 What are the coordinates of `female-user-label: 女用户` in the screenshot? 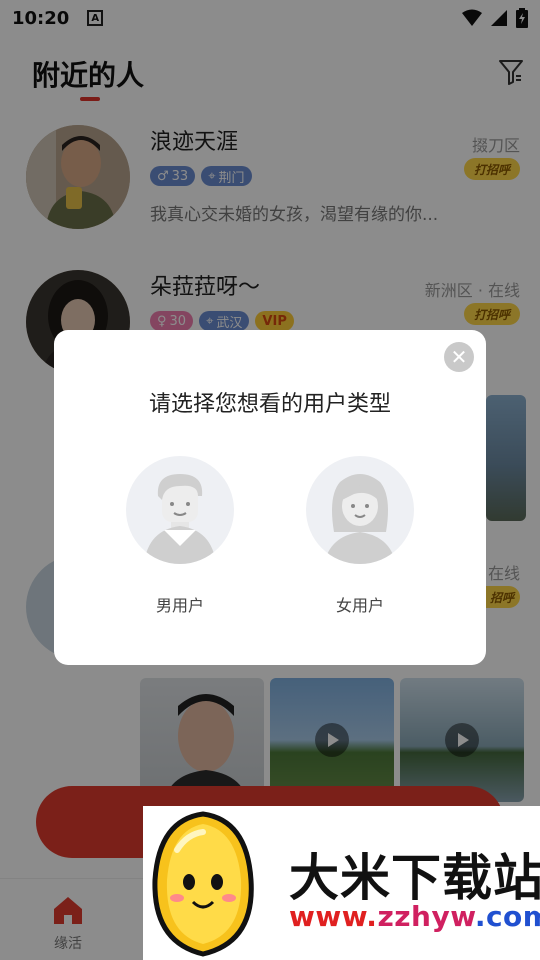 It's located at (359, 605).